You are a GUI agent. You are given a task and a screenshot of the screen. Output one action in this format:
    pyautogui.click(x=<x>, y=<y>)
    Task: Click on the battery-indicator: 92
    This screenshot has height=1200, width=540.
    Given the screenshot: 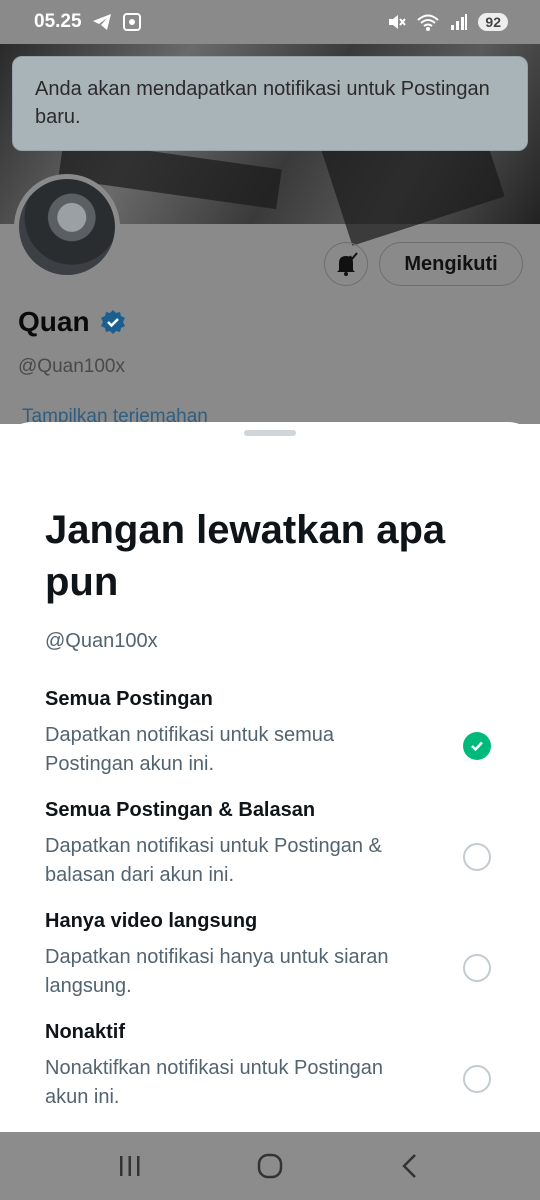 What is the action you would take?
    pyautogui.click(x=493, y=22)
    